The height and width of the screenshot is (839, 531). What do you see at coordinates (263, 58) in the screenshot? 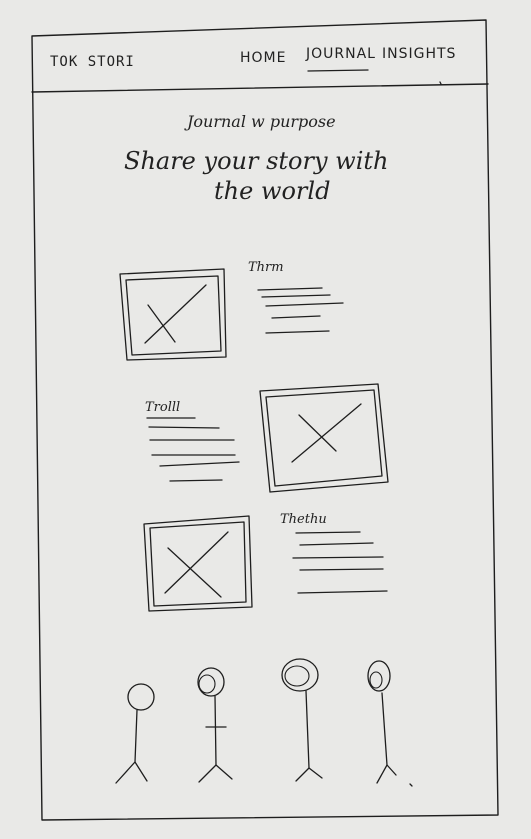
I see `nav-home: HOME` at bounding box center [263, 58].